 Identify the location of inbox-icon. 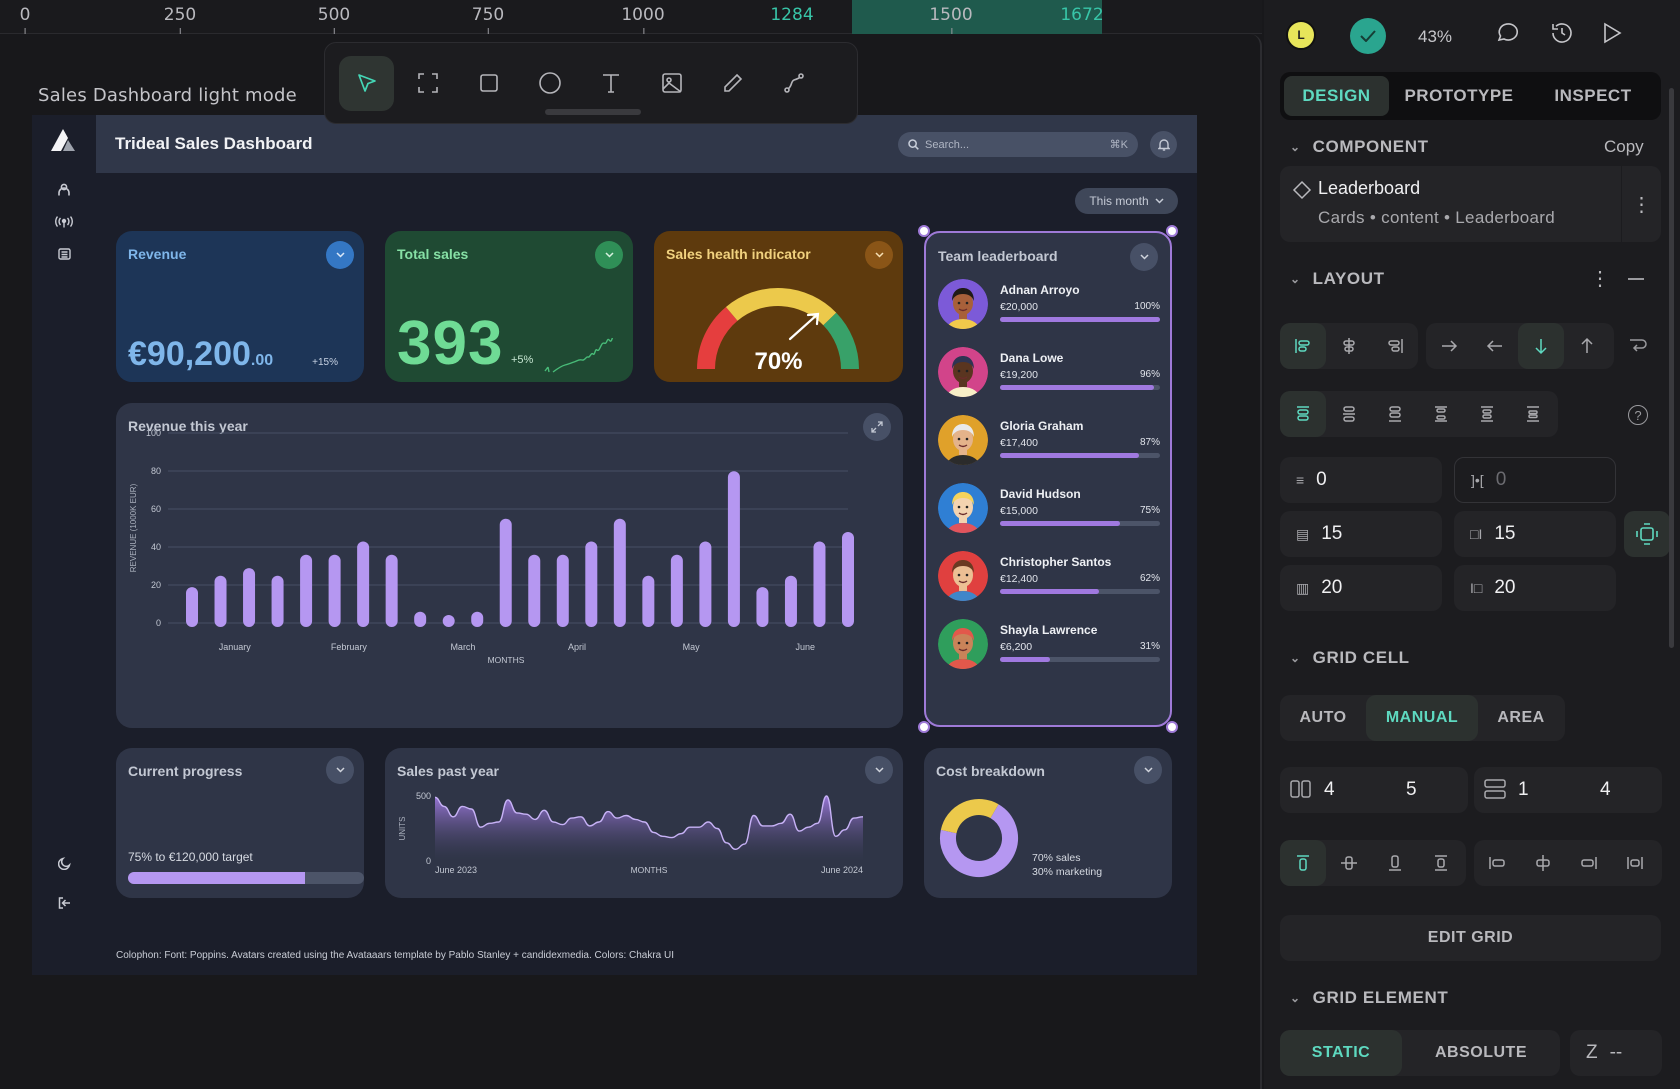
(64, 254).